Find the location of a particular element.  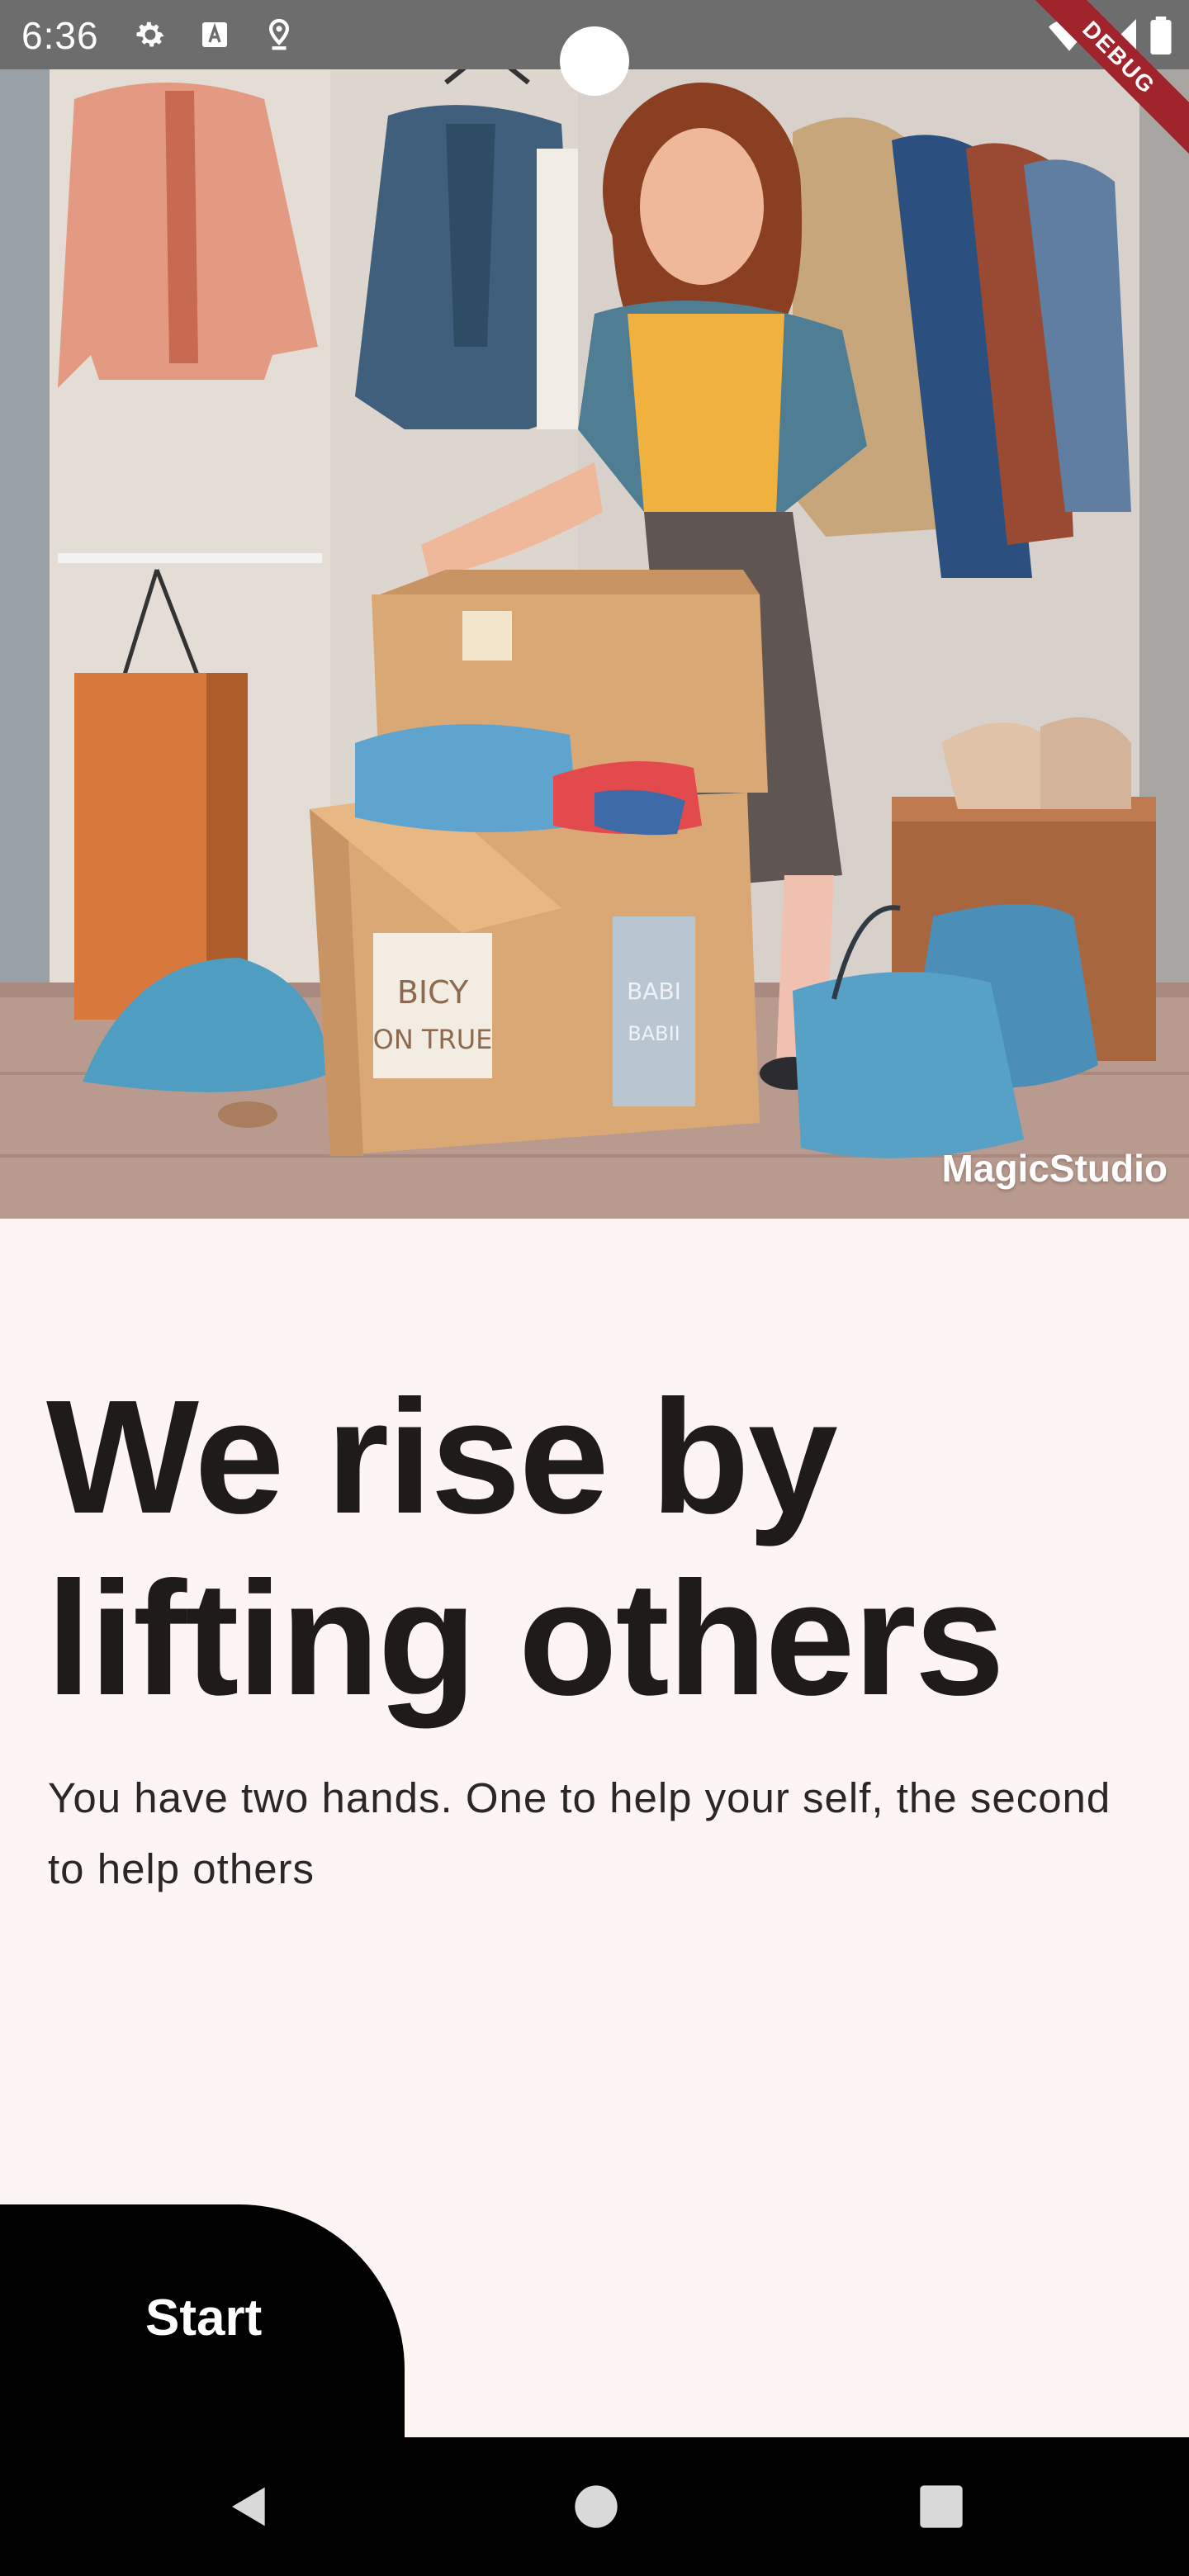

status-notification-icons is located at coordinates (214, 35).